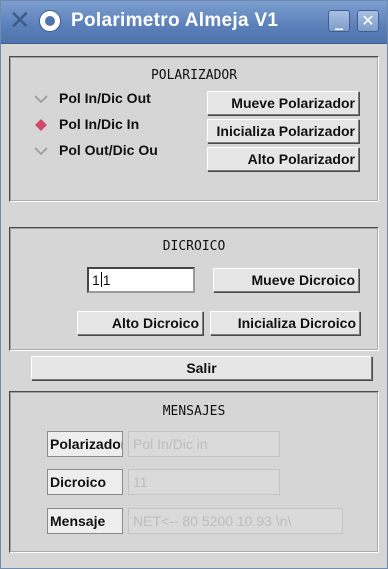  I want to click on polarizador-title: POLARIZADOR, so click(194, 75).